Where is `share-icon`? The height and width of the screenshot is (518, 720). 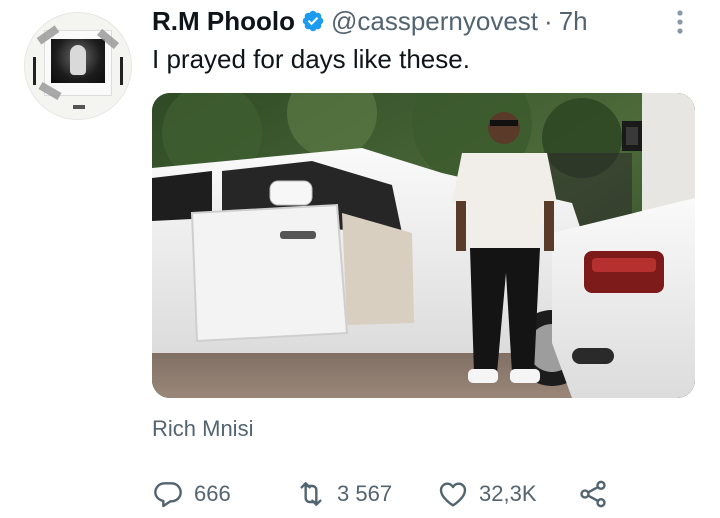
share-icon is located at coordinates (593, 494).